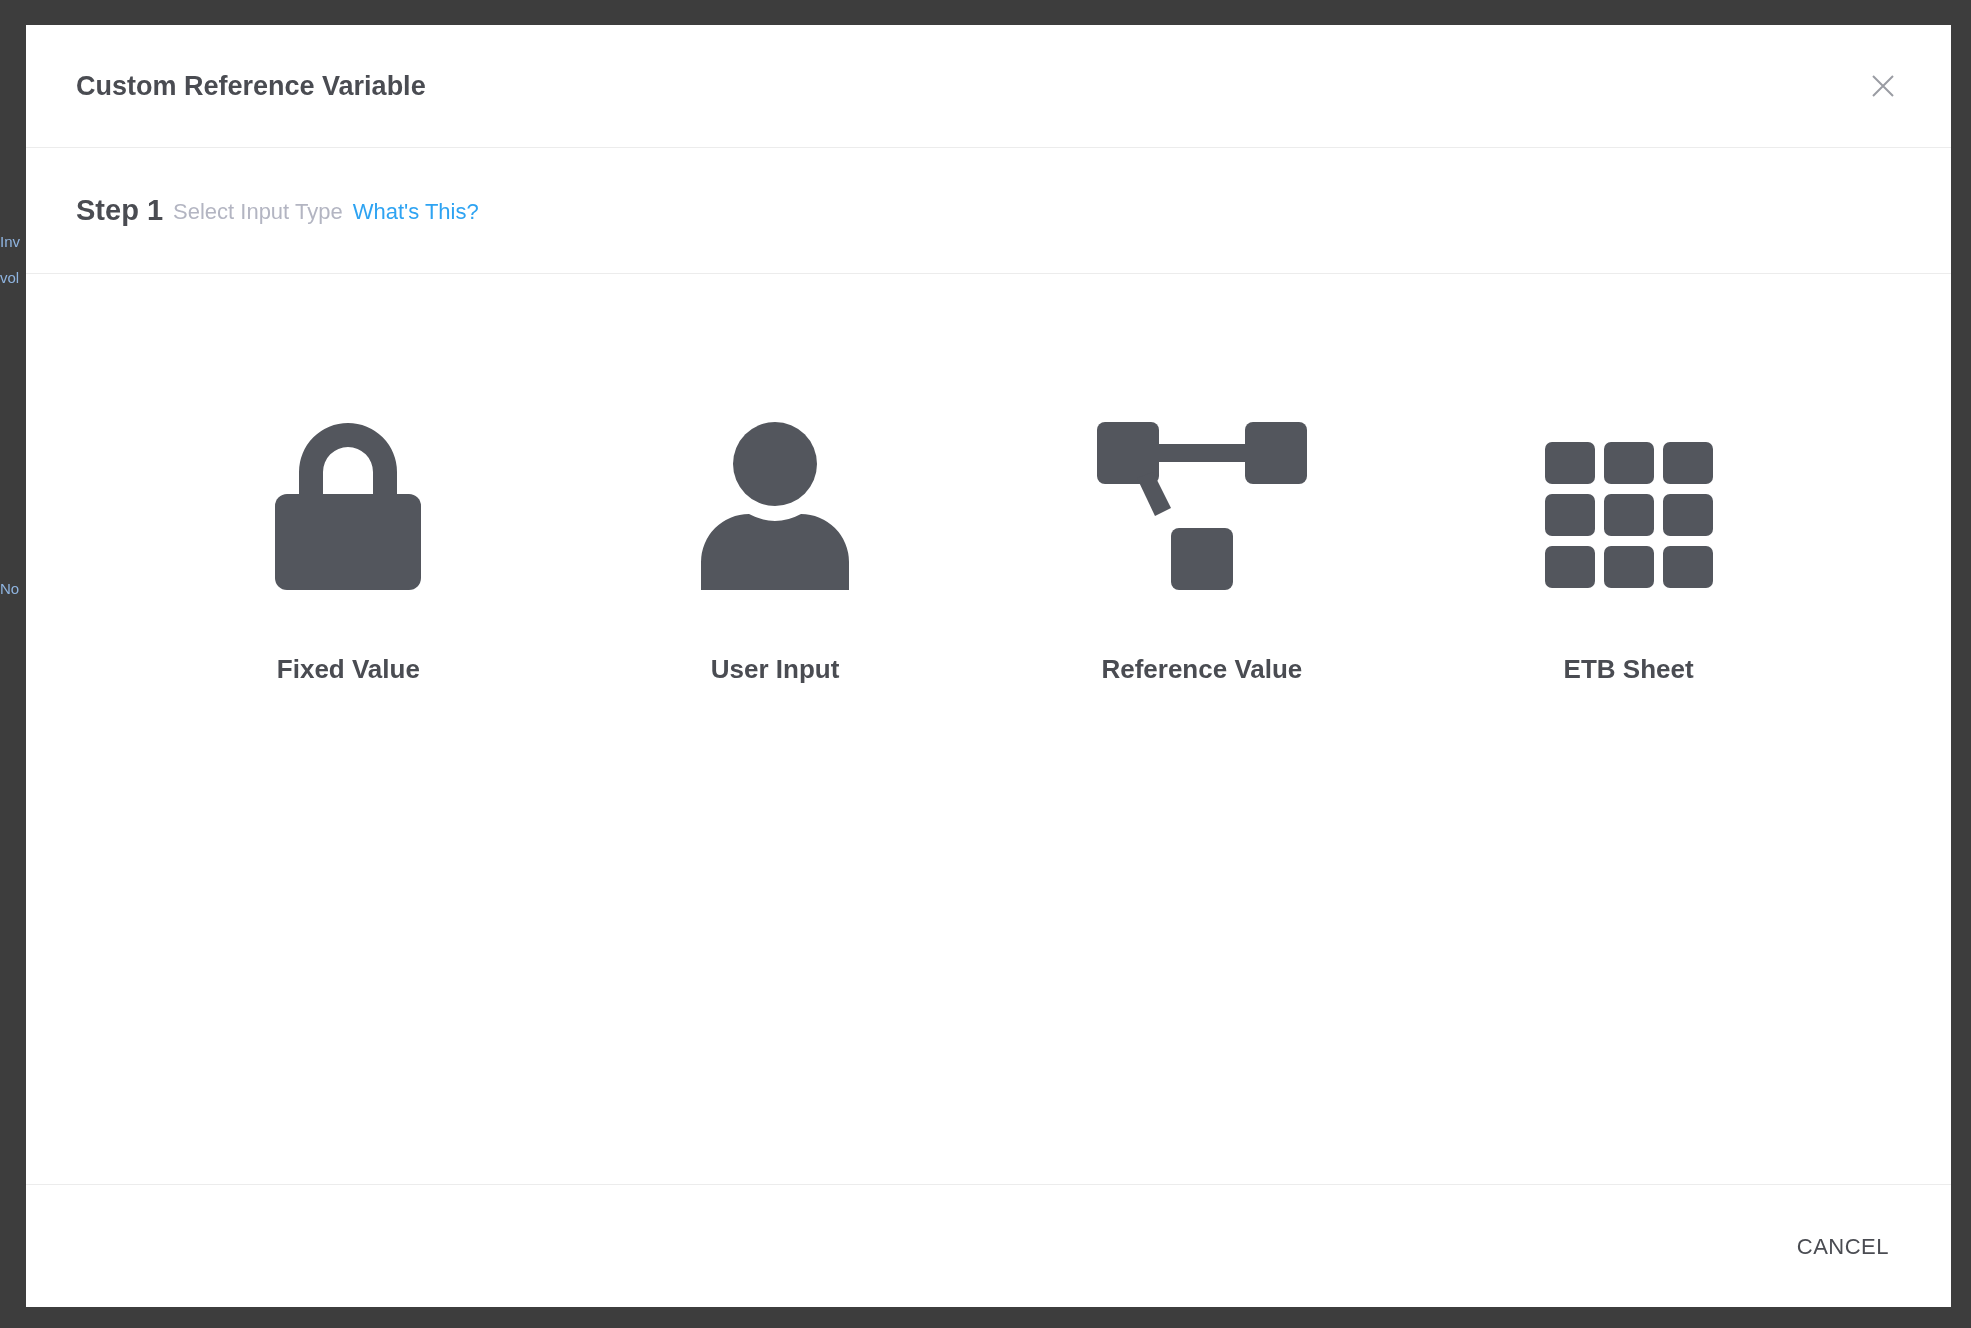  I want to click on background-text: Inv, so click(10, 242).